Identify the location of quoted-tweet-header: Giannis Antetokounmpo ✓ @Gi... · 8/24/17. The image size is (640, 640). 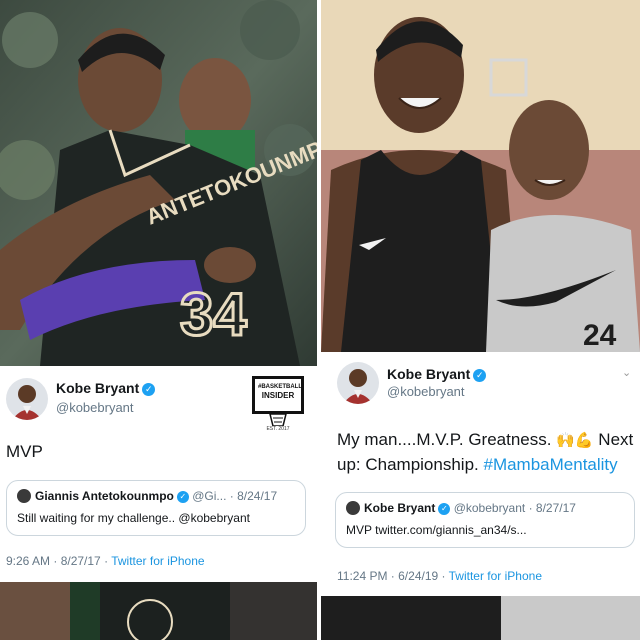
(147, 496).